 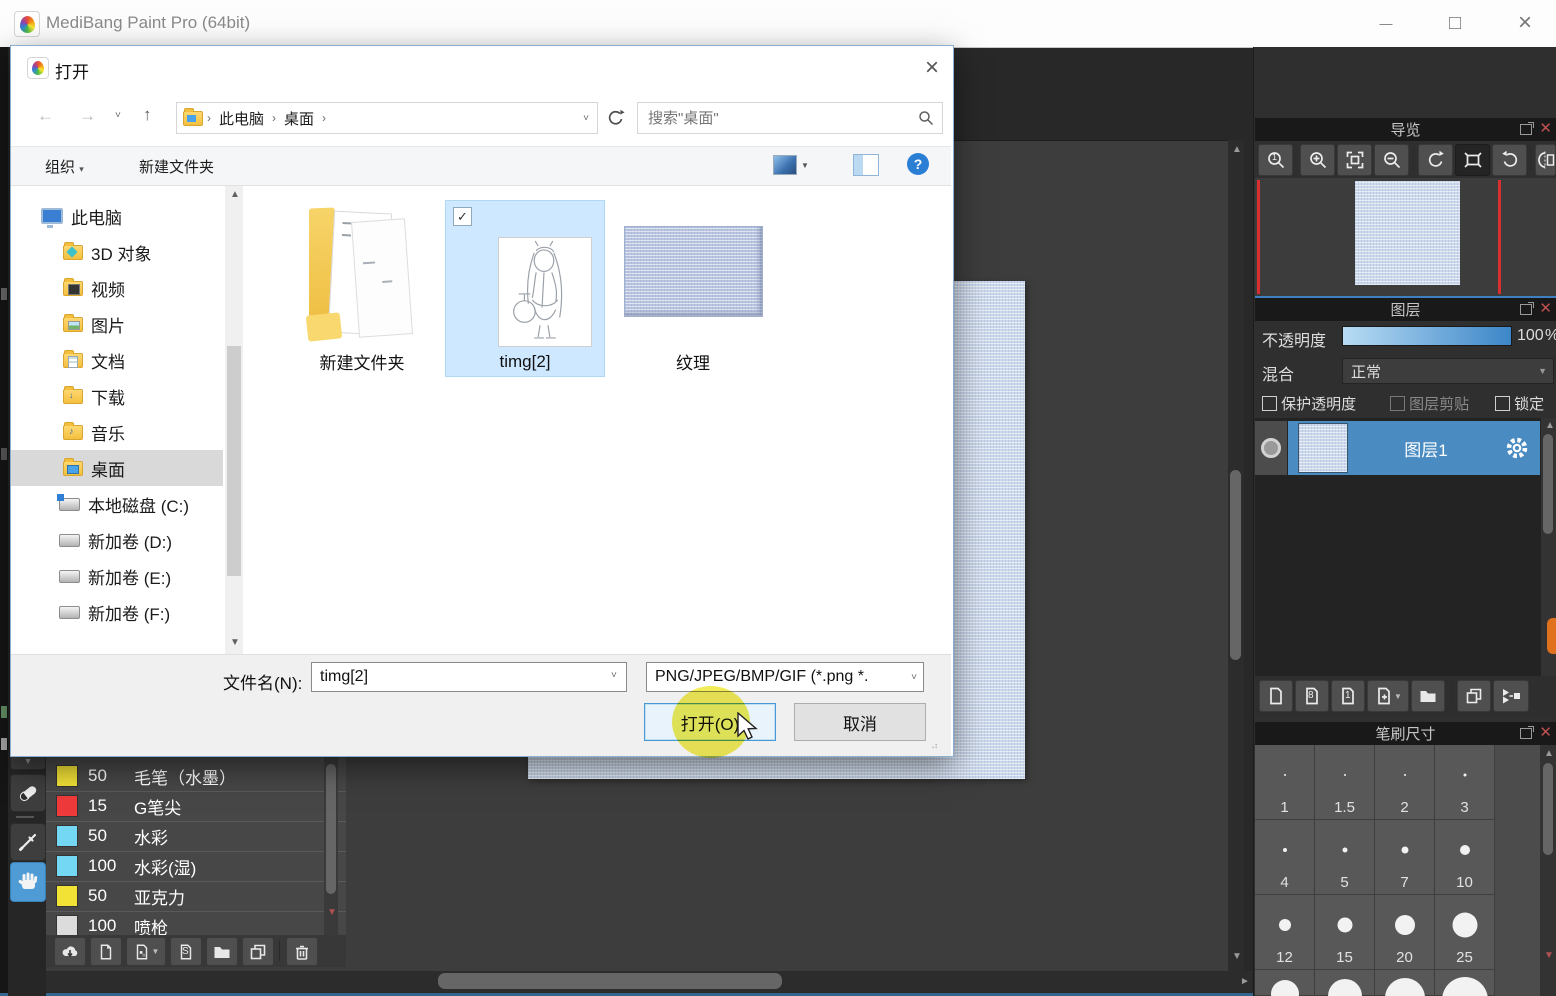 What do you see at coordinates (1519, 403) in the screenshot?
I see `lock-checkbox: 锁定` at bounding box center [1519, 403].